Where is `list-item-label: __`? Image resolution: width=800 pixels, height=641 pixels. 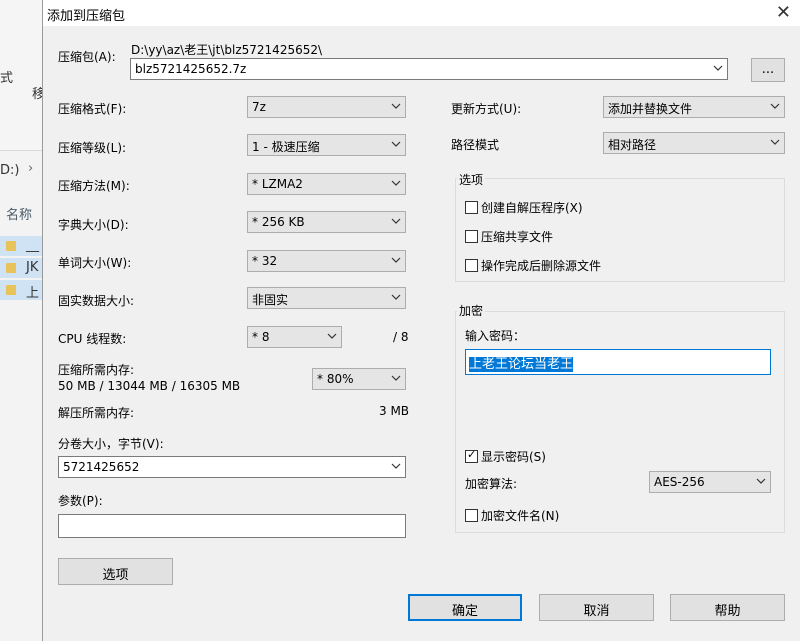
list-item-label: __ is located at coordinates (32, 245).